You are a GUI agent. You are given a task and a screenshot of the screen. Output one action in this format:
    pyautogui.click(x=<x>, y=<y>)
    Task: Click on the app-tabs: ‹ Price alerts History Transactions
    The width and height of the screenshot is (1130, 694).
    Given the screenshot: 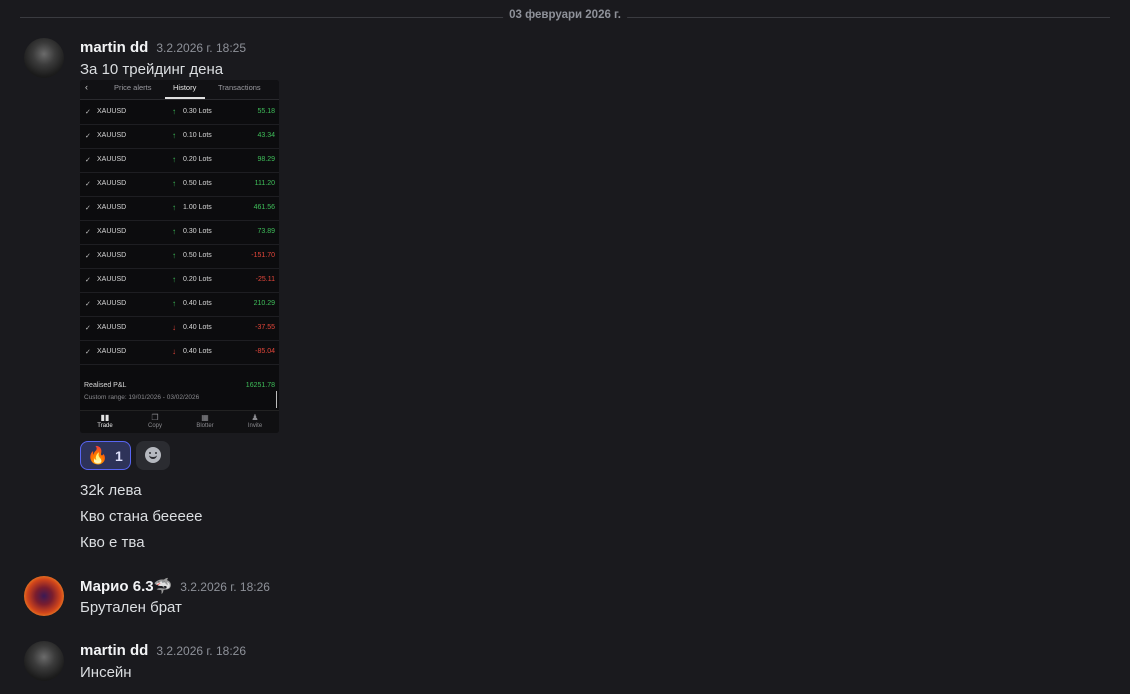 What is the action you would take?
    pyautogui.click(x=179, y=90)
    